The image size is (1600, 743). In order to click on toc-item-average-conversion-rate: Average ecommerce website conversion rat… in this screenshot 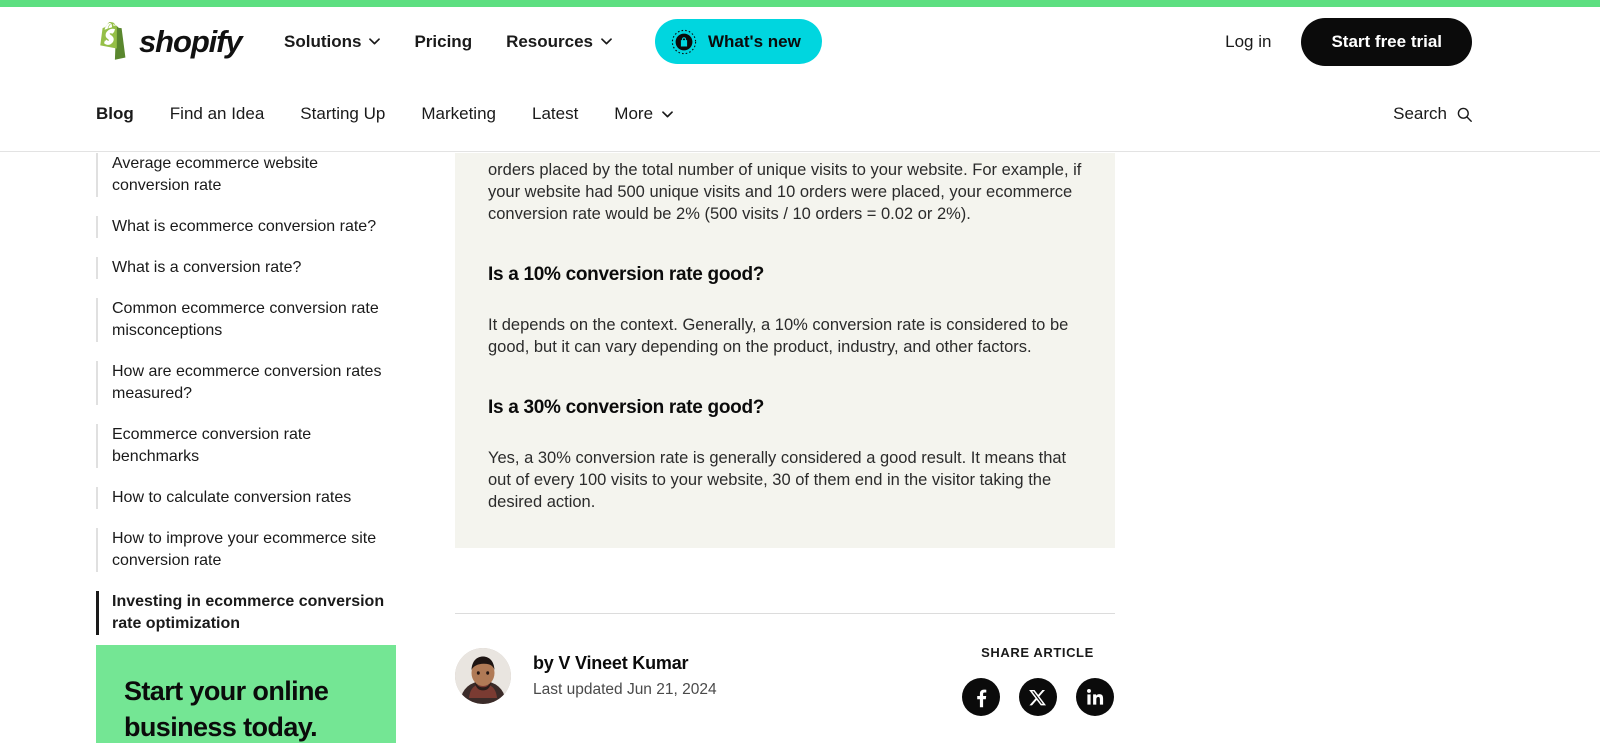, I will do `click(244, 175)`.